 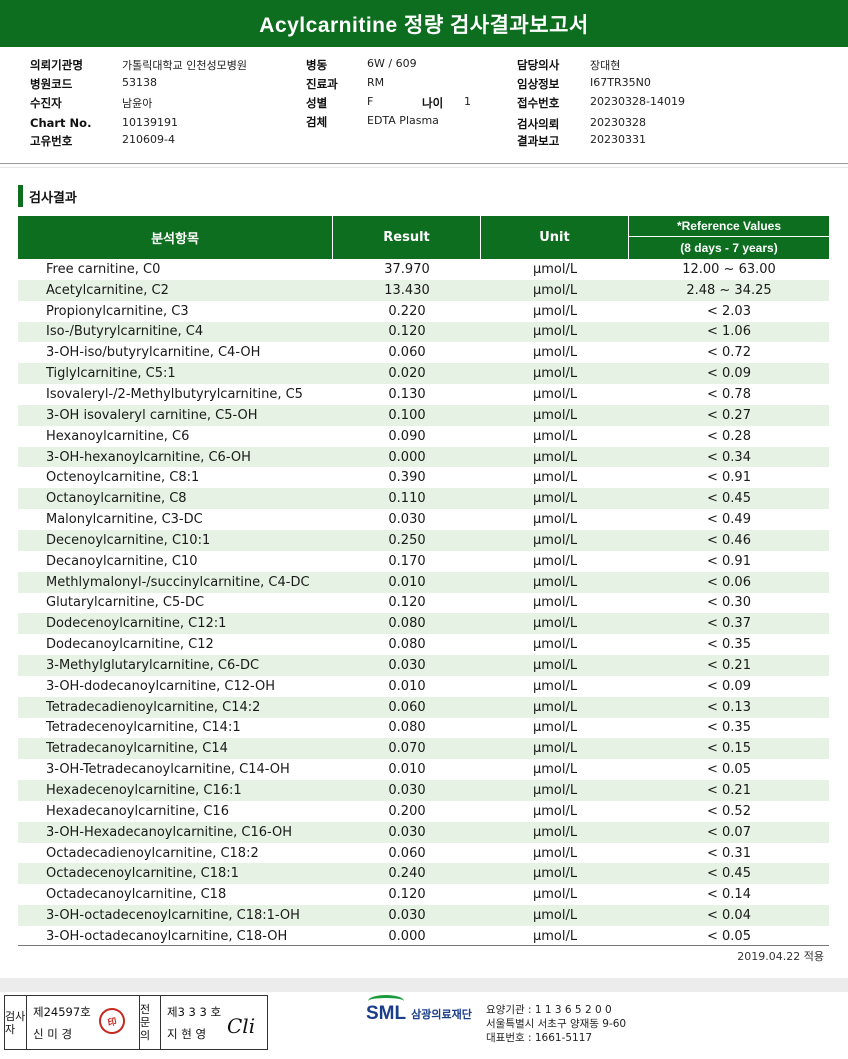 What do you see at coordinates (729, 895) in the screenshot?
I see `reference-value: < 0.14` at bounding box center [729, 895].